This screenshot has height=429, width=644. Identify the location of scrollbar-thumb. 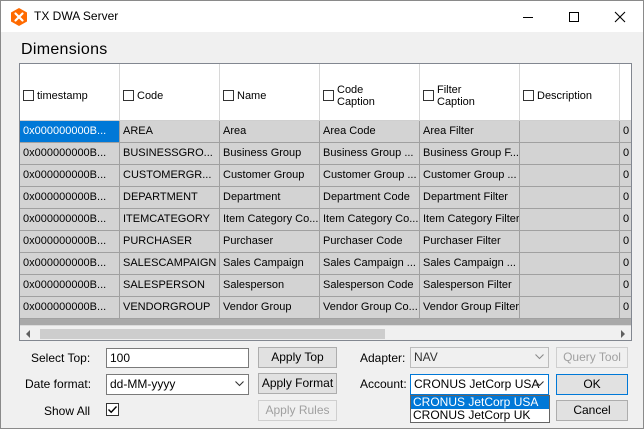
(212, 334).